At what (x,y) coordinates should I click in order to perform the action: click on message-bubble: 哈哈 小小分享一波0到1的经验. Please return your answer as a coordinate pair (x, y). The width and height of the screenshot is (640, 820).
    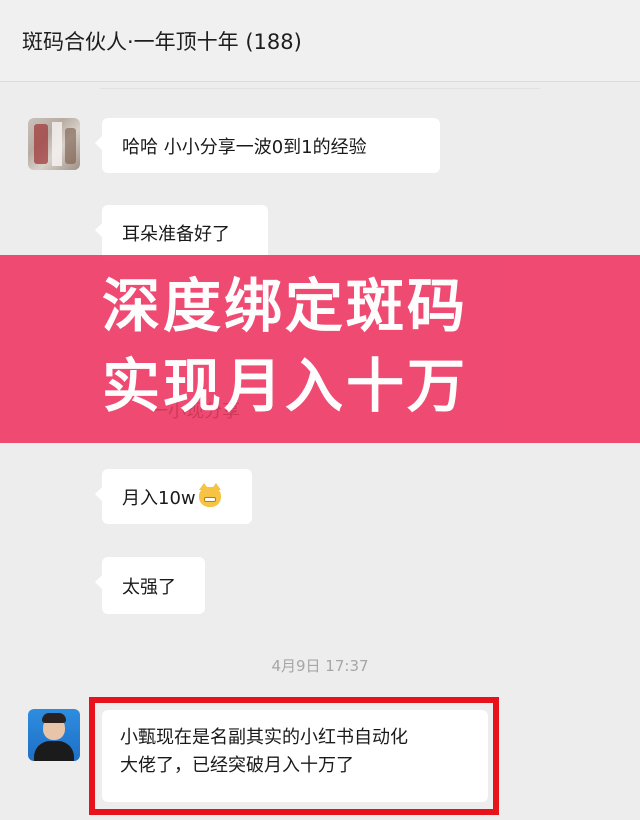
    Looking at the image, I should click on (267, 145).